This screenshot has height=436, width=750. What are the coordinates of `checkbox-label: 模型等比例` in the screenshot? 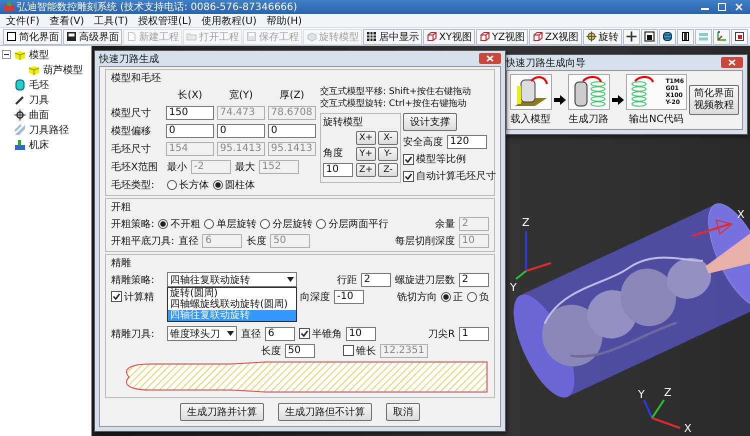 It's located at (441, 159).